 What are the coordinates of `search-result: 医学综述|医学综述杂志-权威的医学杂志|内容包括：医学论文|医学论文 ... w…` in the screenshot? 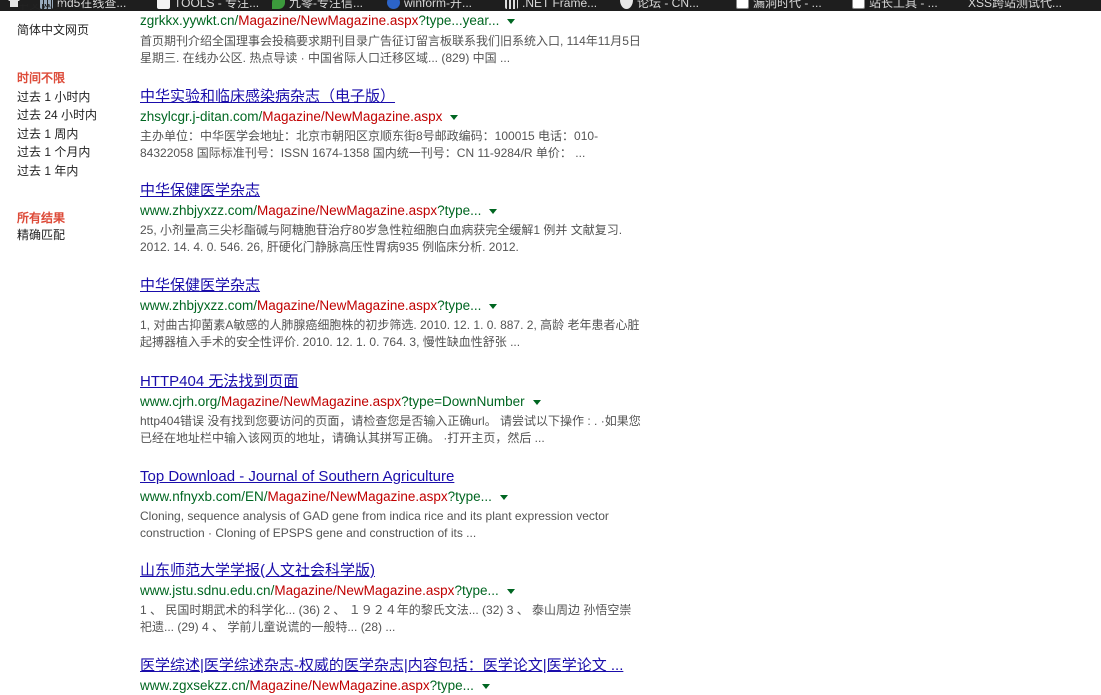 It's located at (420, 676).